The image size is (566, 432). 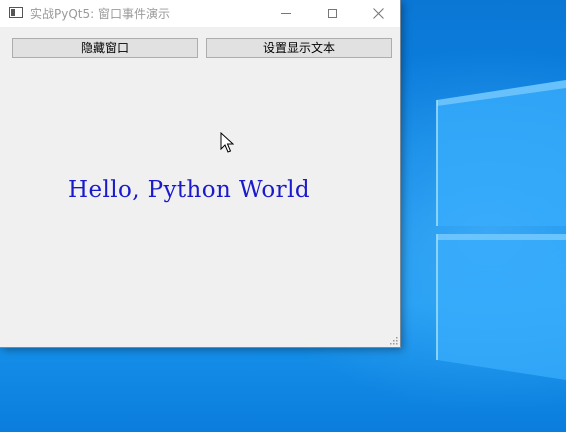 I want to click on title-bar: 实战PyQt5: 窗口事件演示, so click(x=200, y=13).